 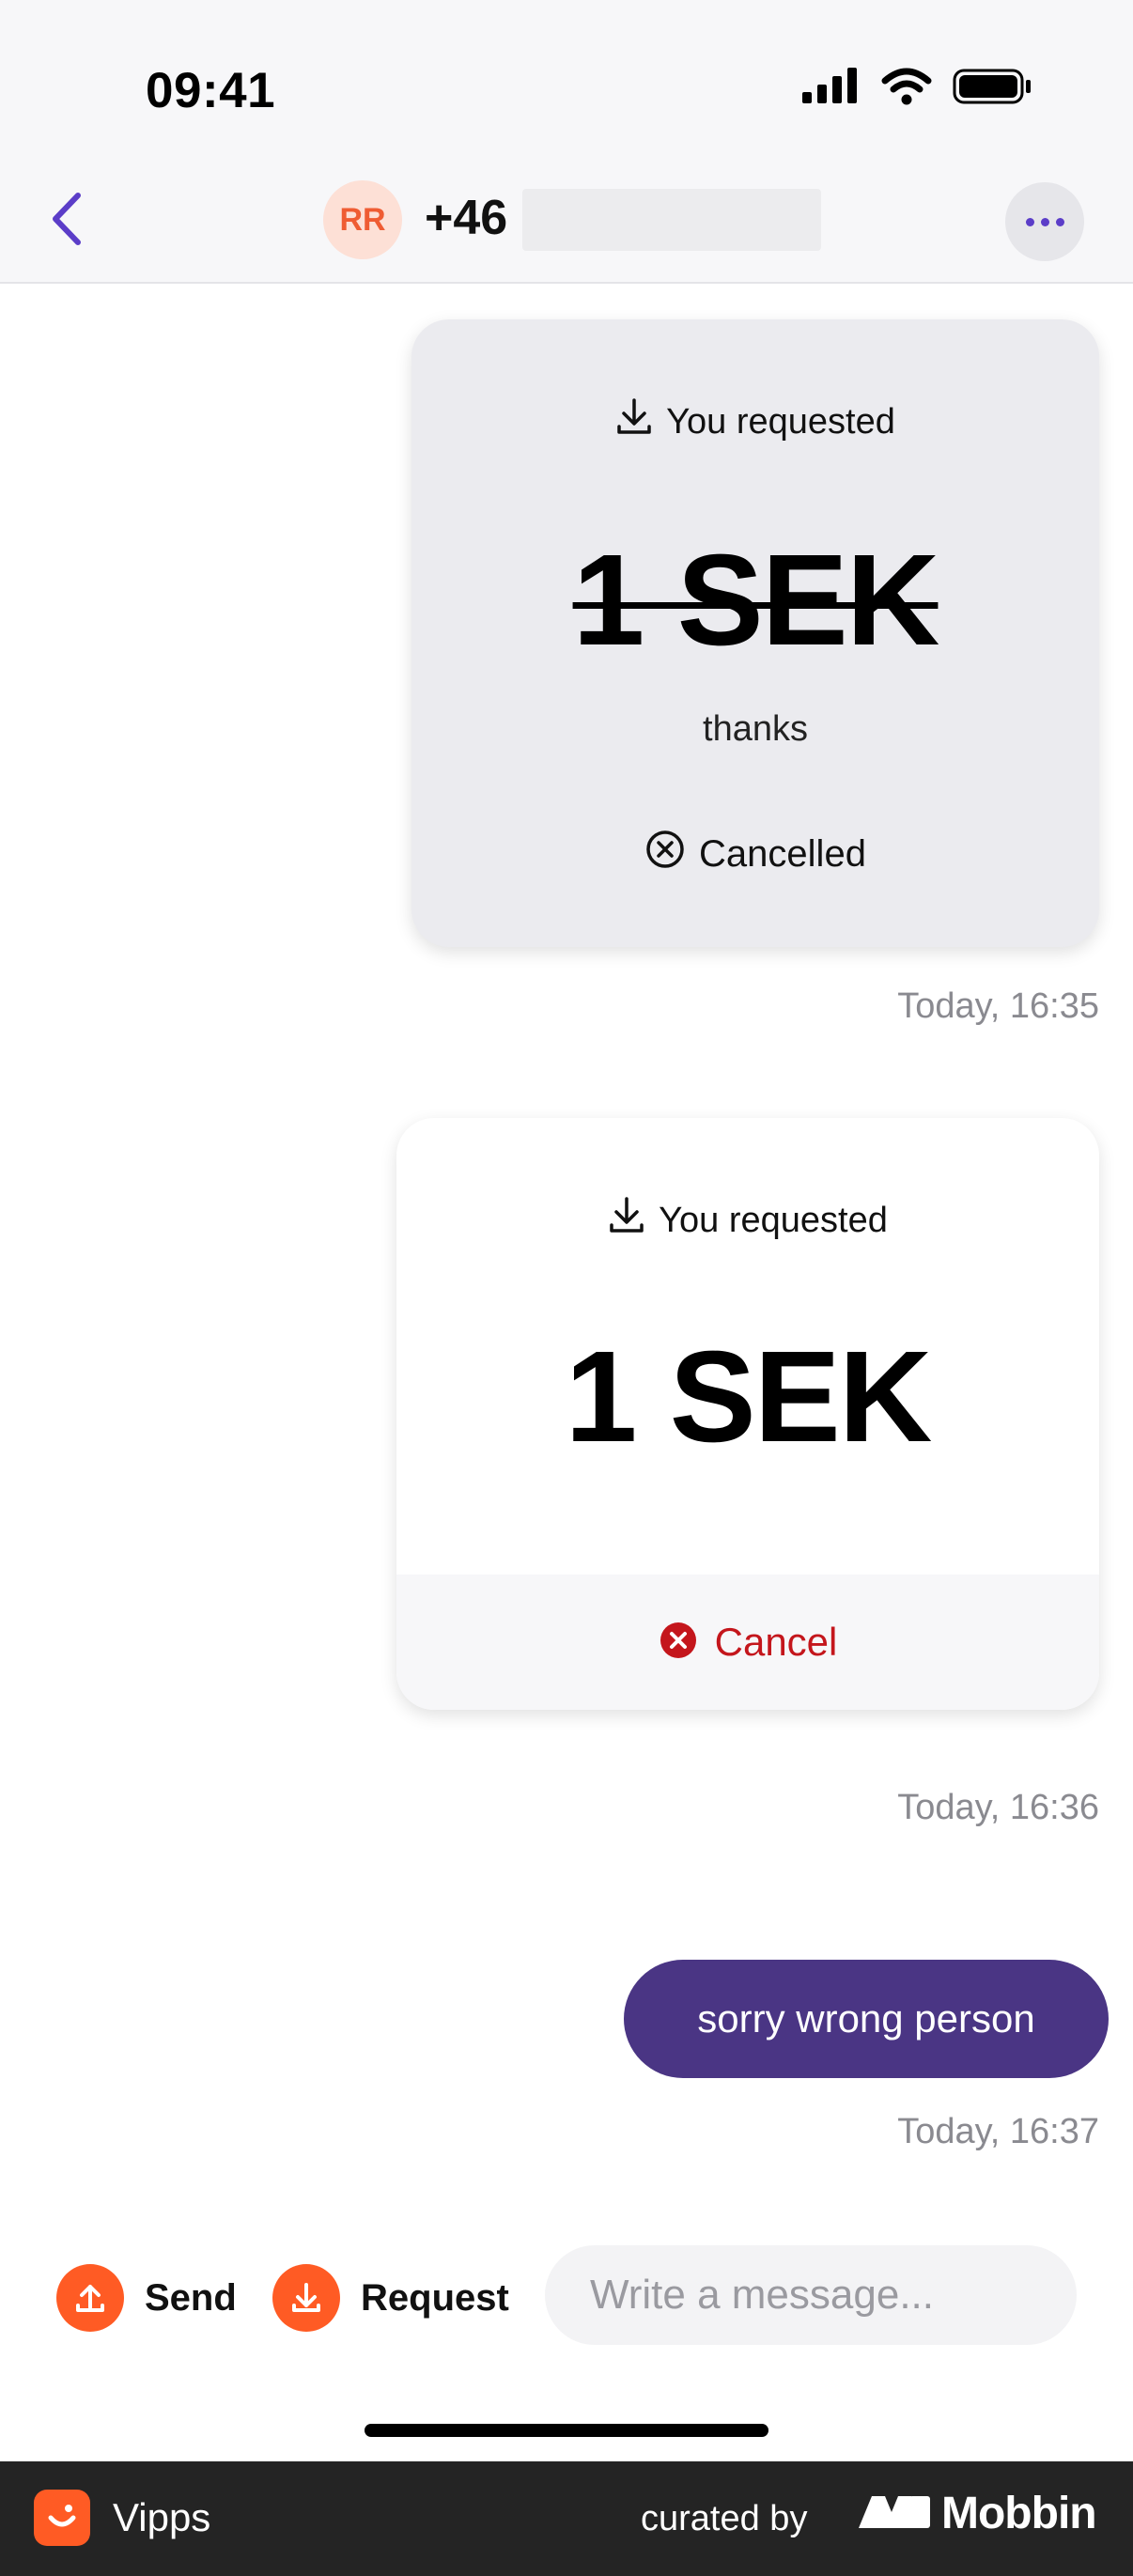 What do you see at coordinates (566, 84) in the screenshot?
I see `status-bar: 09:41` at bounding box center [566, 84].